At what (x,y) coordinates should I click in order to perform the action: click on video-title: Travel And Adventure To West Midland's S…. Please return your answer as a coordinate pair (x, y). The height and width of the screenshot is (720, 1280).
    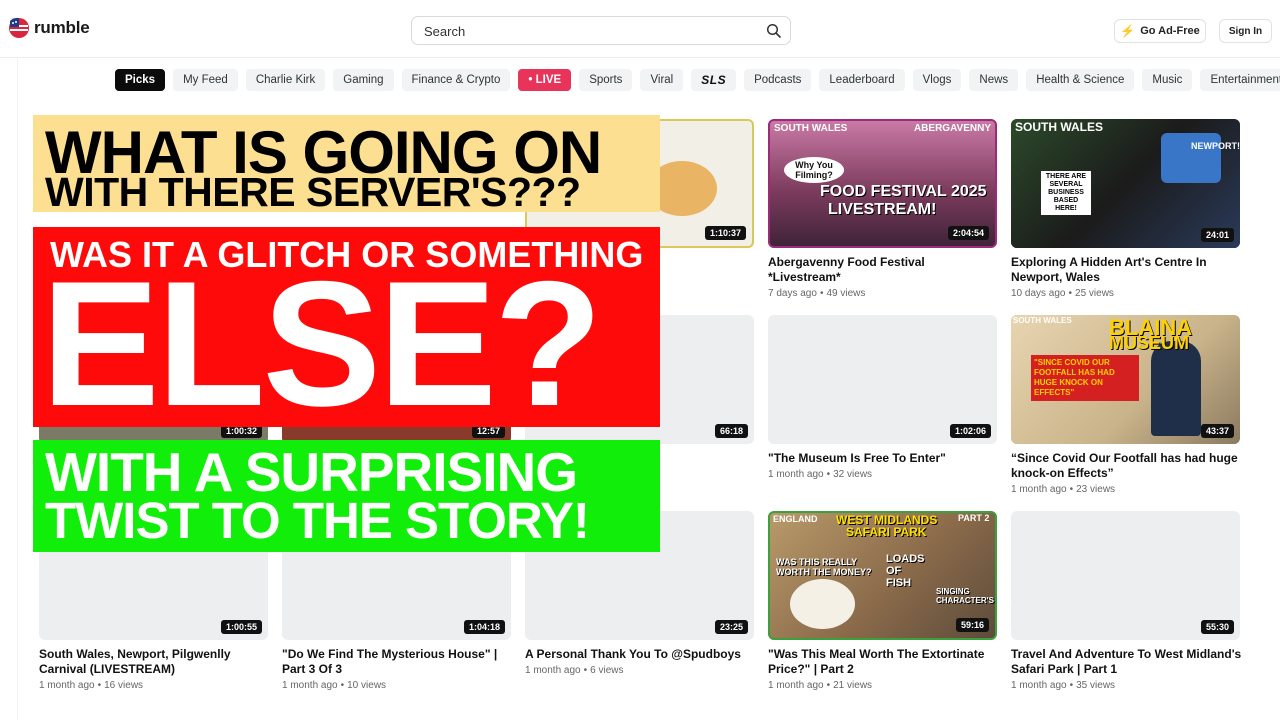
    Looking at the image, I should click on (1127, 661).